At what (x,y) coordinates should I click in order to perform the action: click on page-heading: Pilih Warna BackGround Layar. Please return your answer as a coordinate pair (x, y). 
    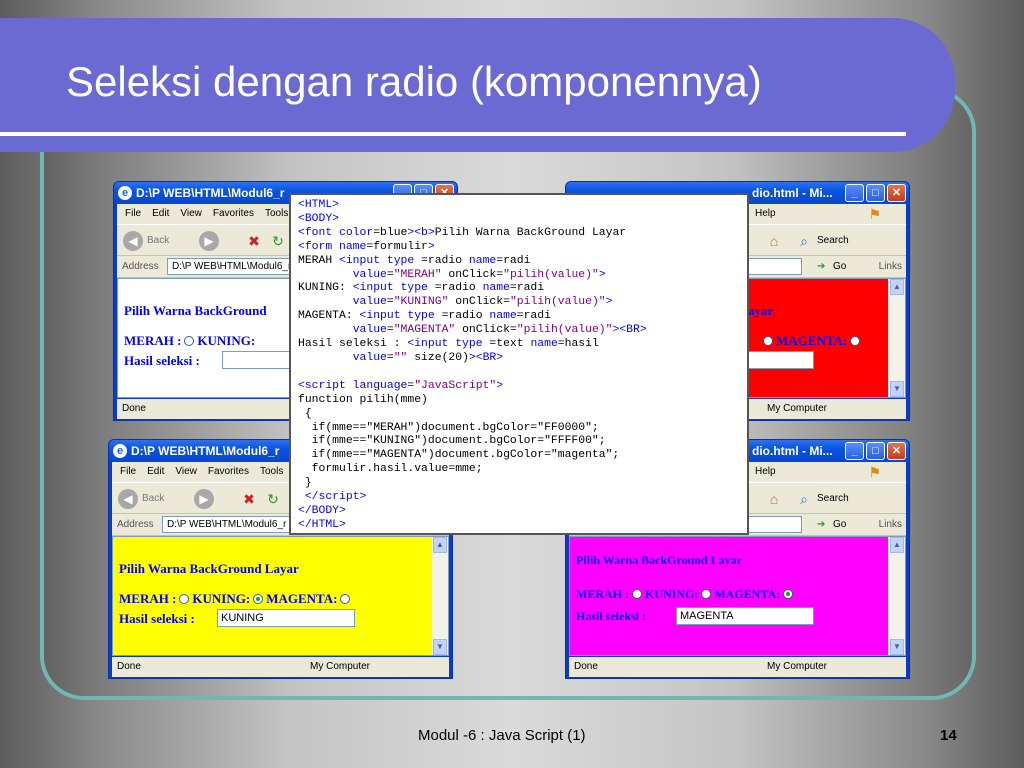
    Looking at the image, I should click on (209, 568).